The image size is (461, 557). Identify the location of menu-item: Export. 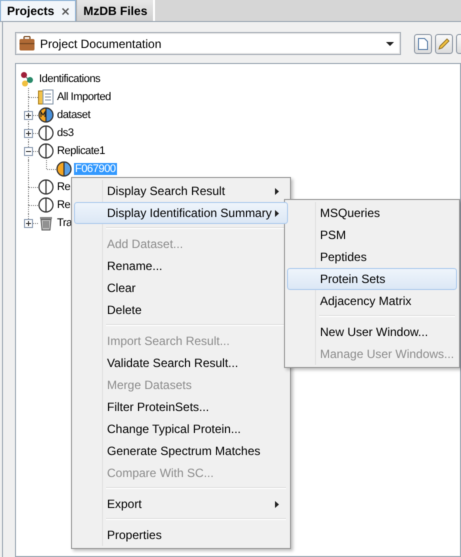
(181, 504).